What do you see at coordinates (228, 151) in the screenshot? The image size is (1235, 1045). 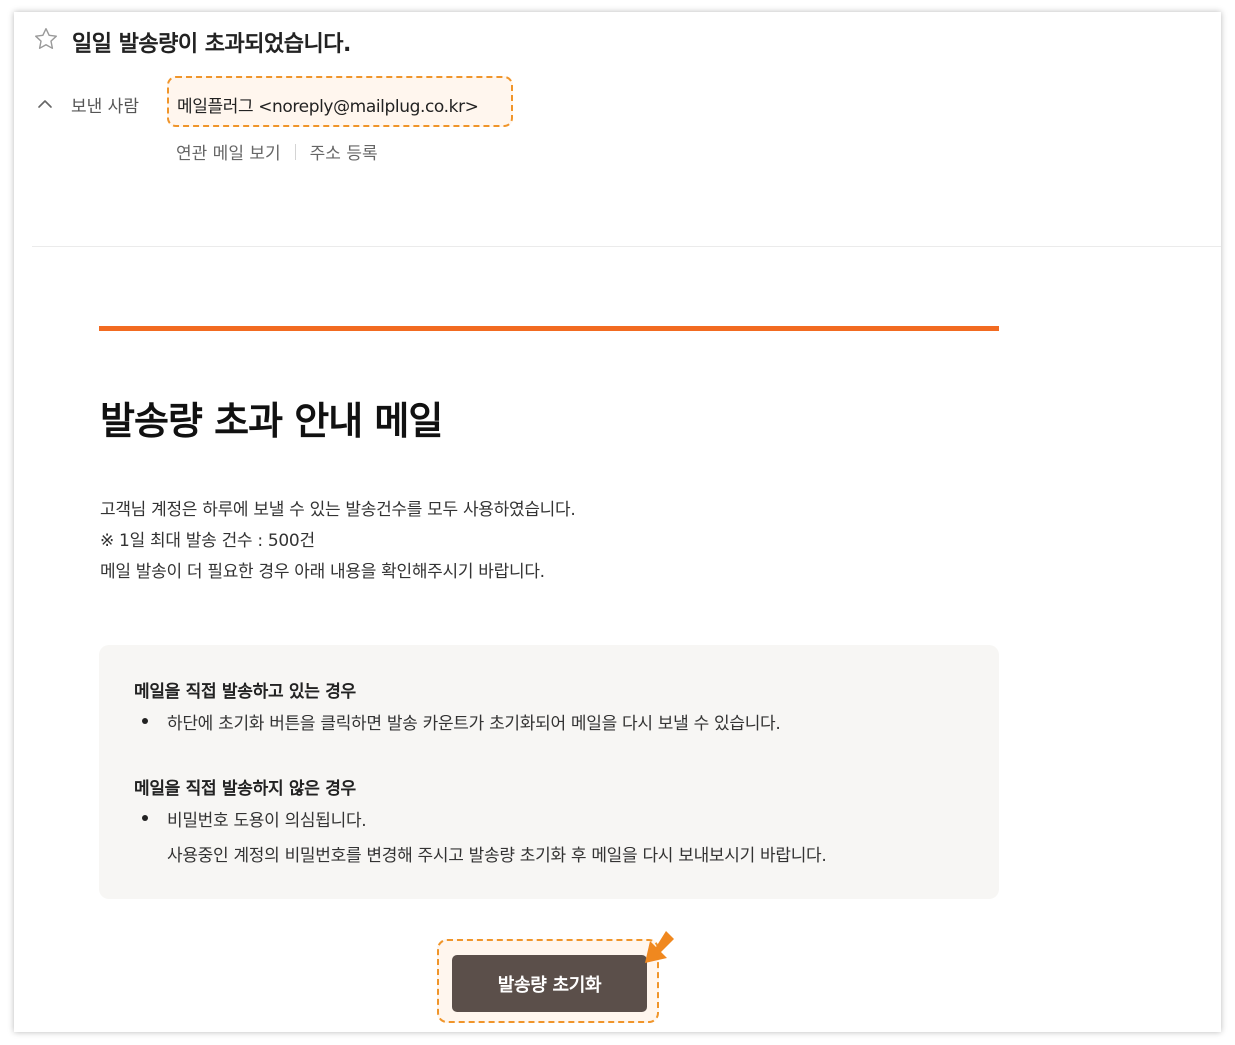 I see `related-mail-link: 연관 메일 보기` at bounding box center [228, 151].